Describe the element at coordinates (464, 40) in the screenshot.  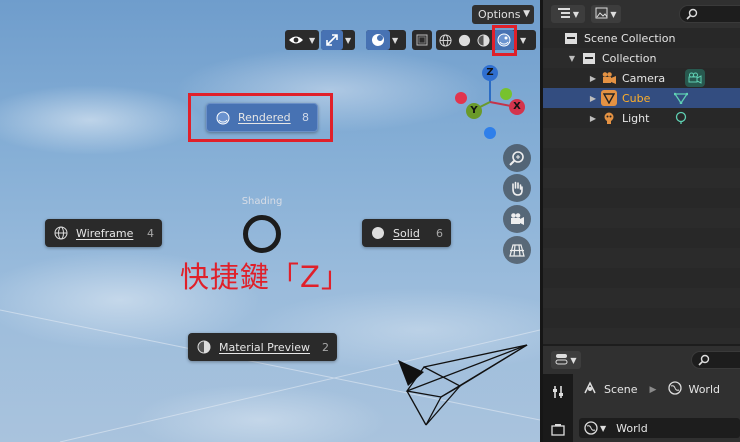
I see `solid-shading-icon` at that location.